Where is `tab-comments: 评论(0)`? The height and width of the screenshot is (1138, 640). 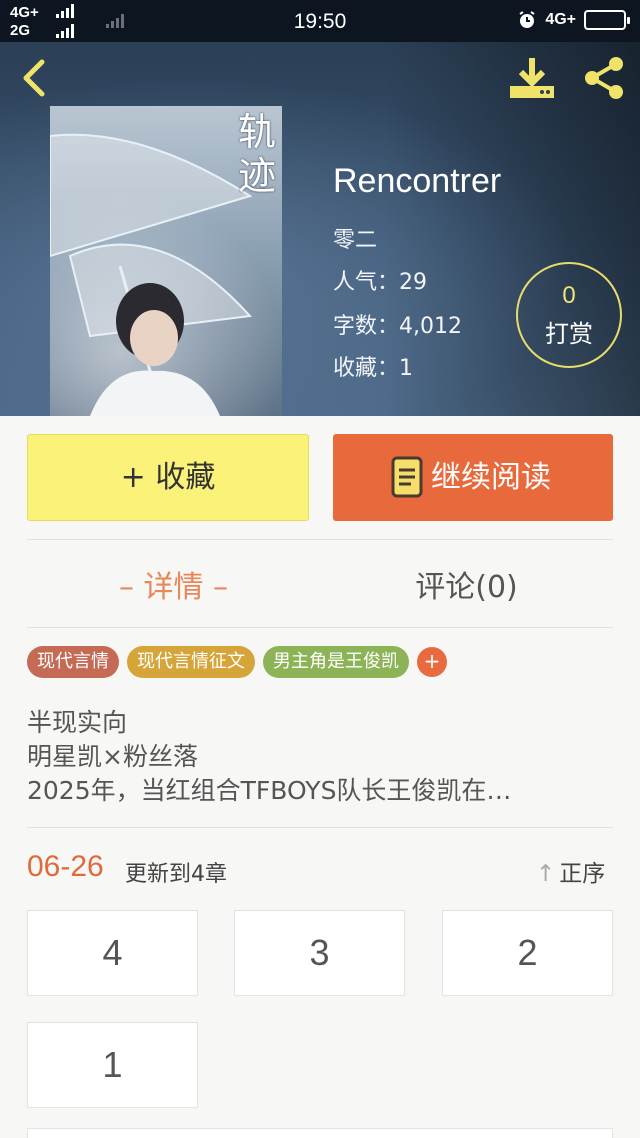
tab-comments: 评论(0) is located at coordinates (466, 584).